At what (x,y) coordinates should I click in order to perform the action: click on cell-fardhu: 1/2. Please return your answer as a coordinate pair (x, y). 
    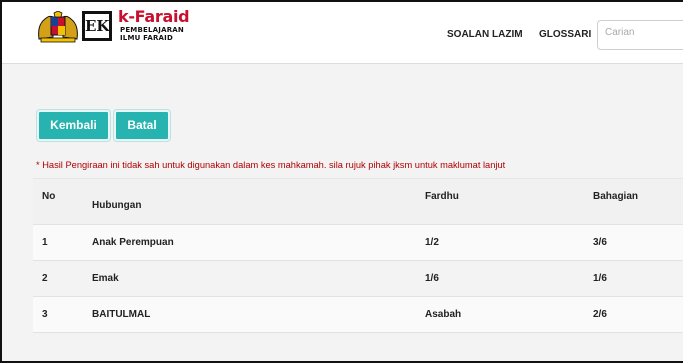
    Looking at the image, I should click on (432, 242).